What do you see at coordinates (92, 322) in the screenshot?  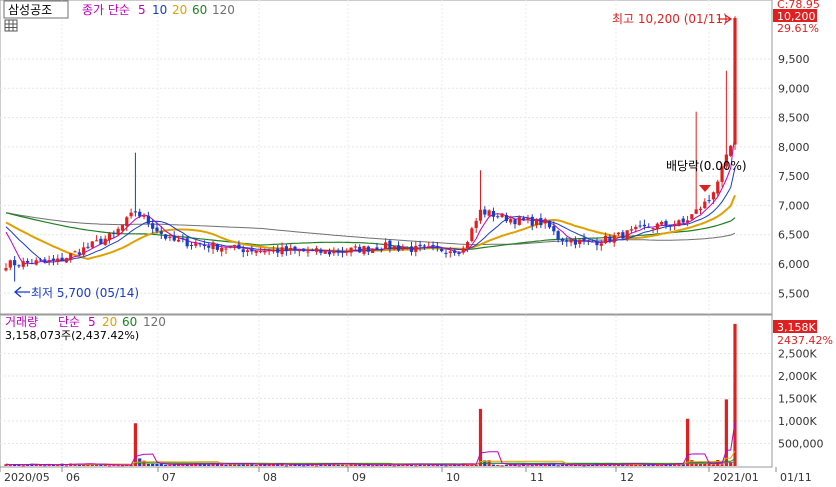 I see `vma5-label: 5` at bounding box center [92, 322].